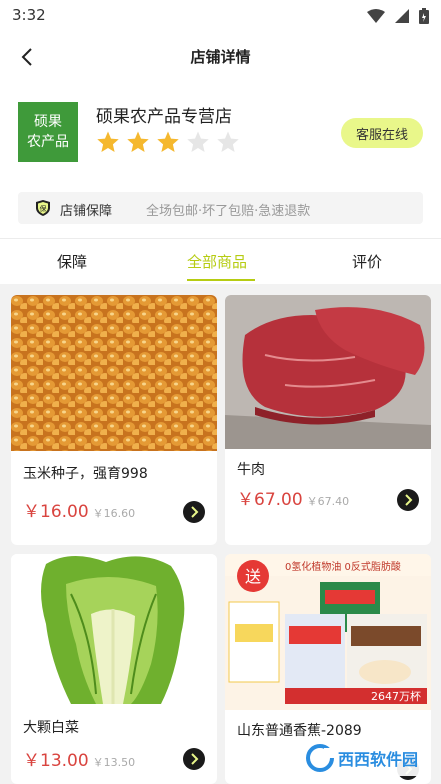  I want to click on guarantee-bar: 保 店铺保障 全场包邮·坏了包赔·急速退款, so click(220, 208).